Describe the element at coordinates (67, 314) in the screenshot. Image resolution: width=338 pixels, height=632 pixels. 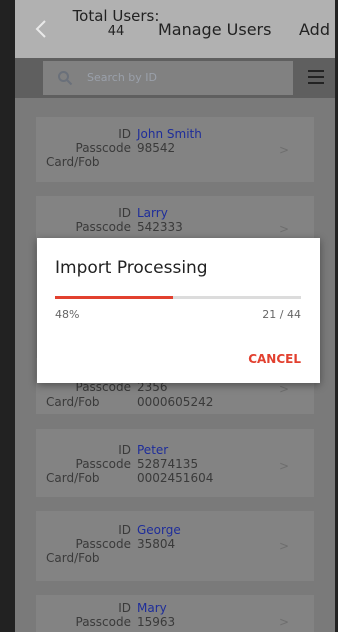
I see `progress-percent: 48%` at that location.